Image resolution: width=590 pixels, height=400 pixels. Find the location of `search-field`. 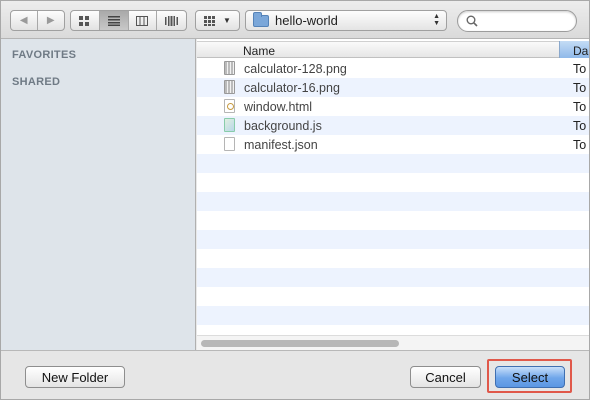

search-field is located at coordinates (517, 21).